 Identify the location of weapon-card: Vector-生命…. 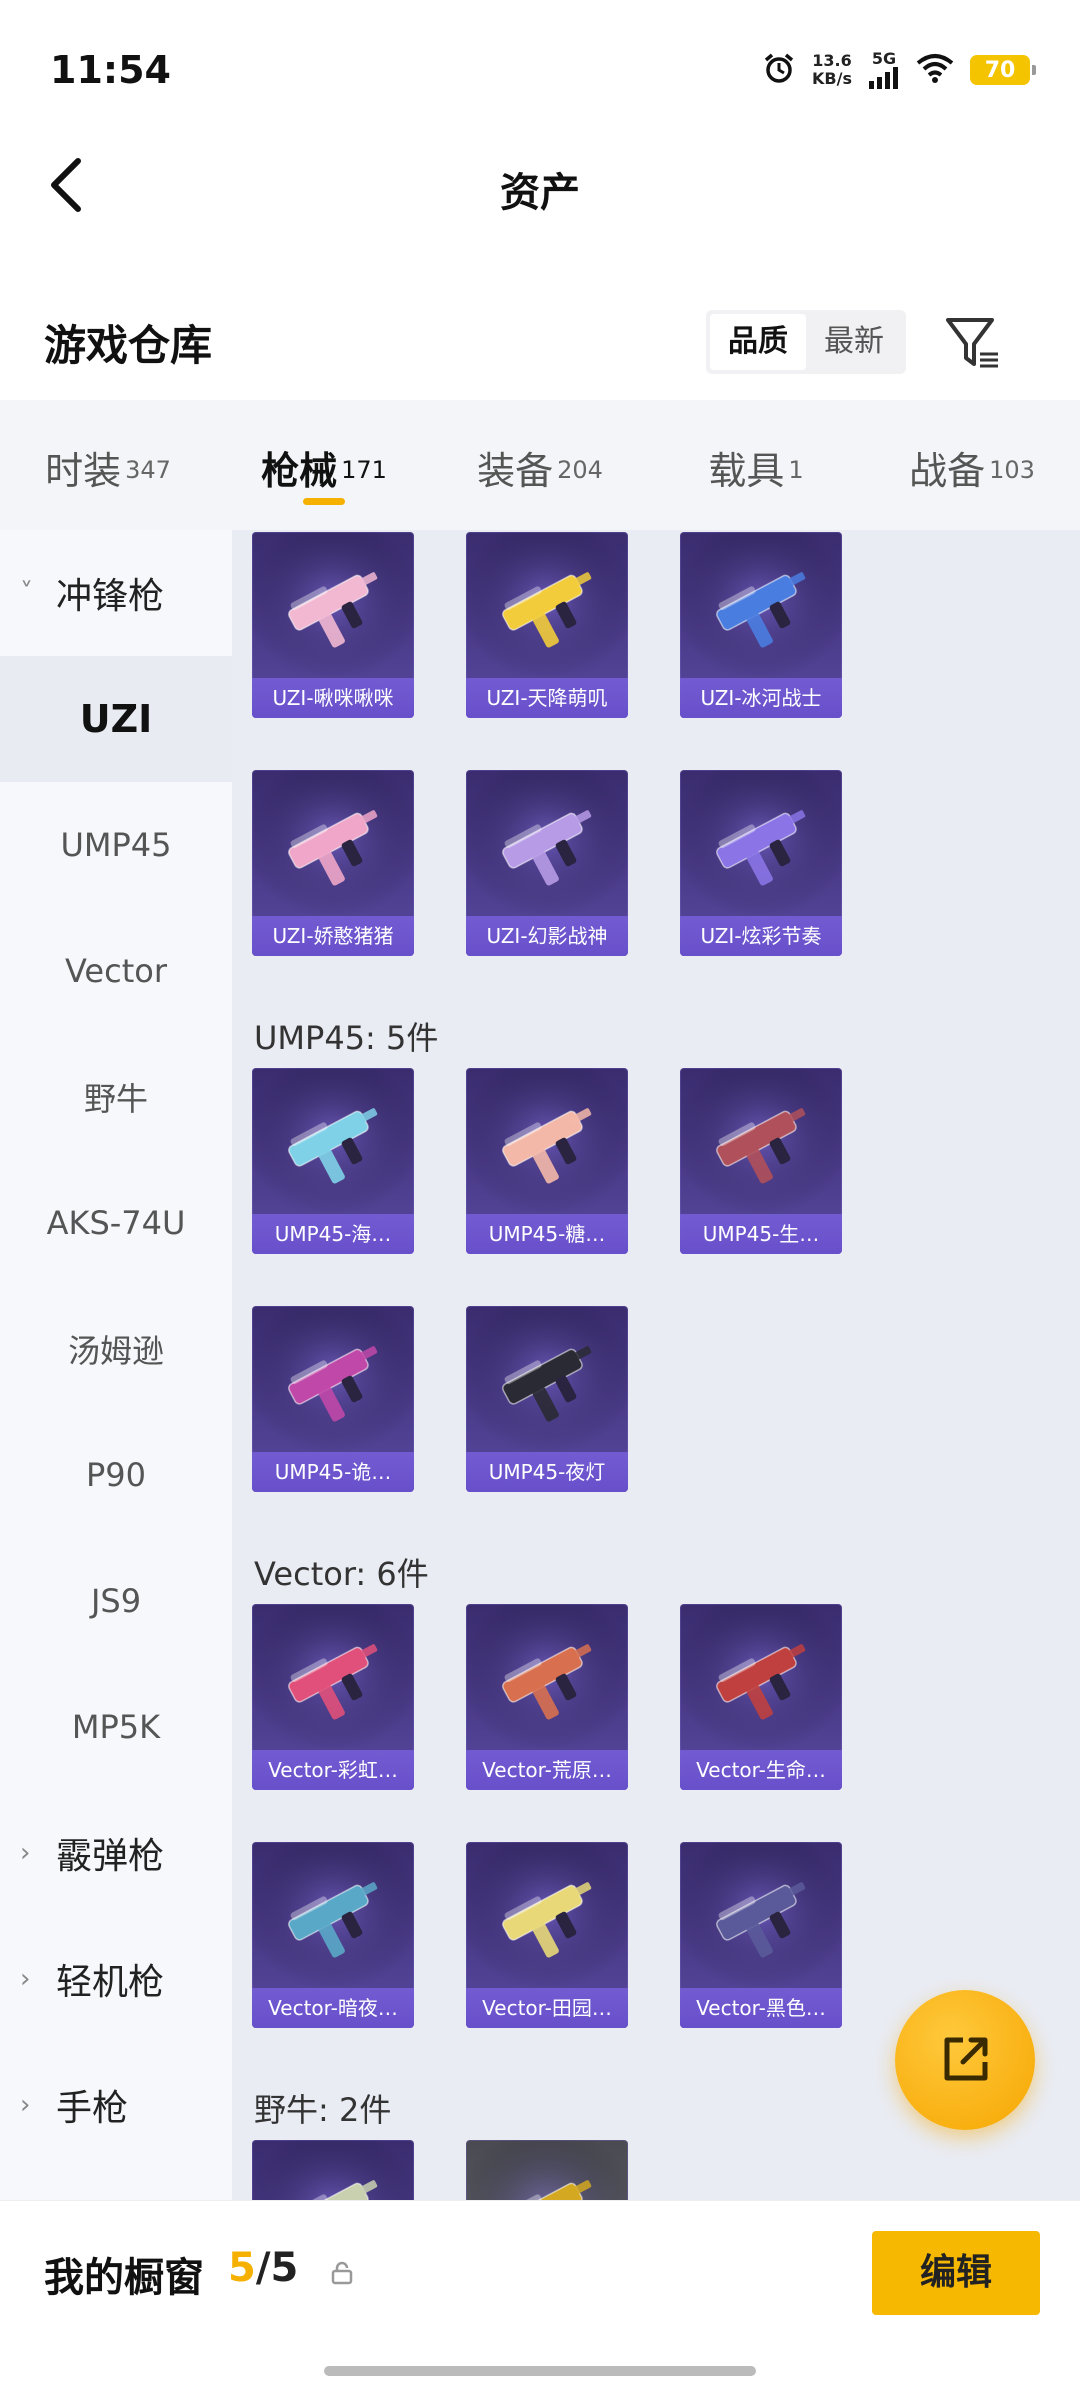
(761, 1697).